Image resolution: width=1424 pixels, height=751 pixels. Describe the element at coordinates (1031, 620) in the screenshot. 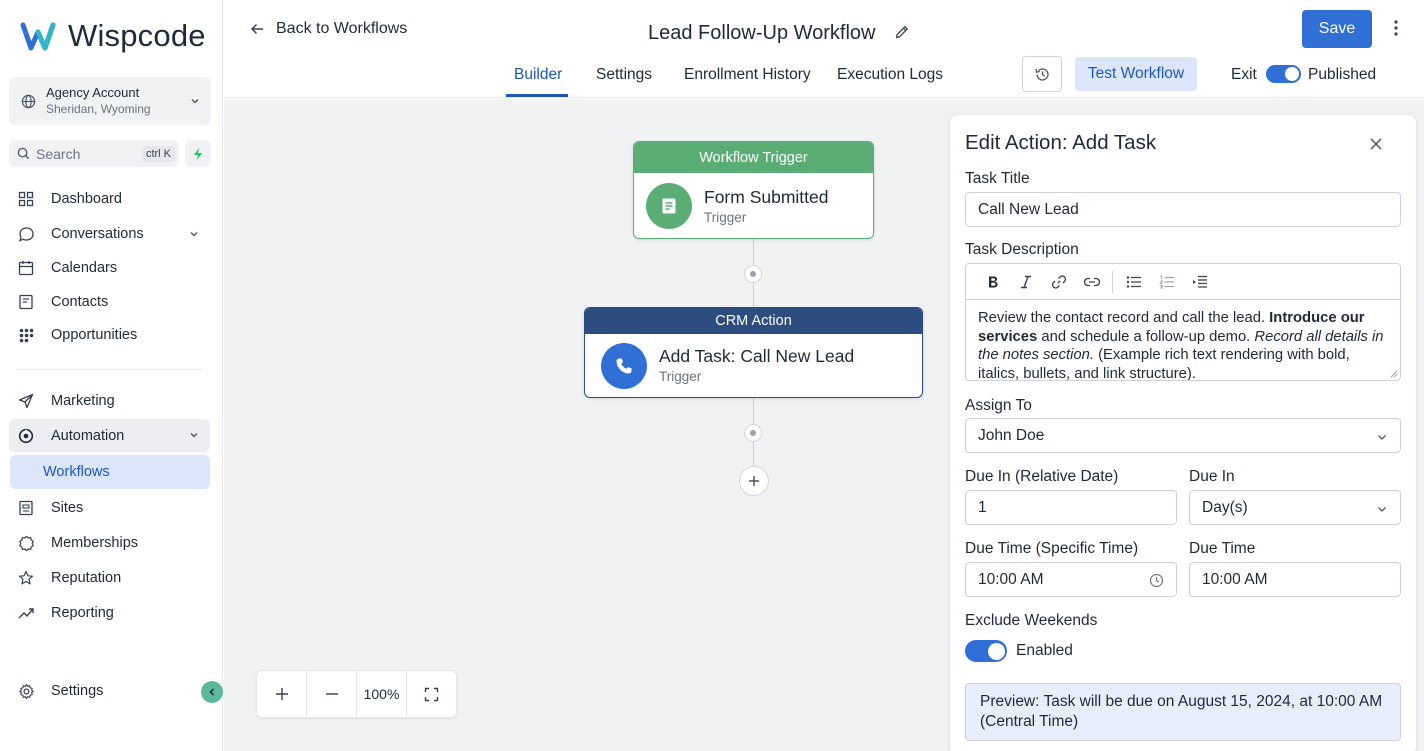

I see `exclude-weekends-label: Exclude Weekends` at that location.